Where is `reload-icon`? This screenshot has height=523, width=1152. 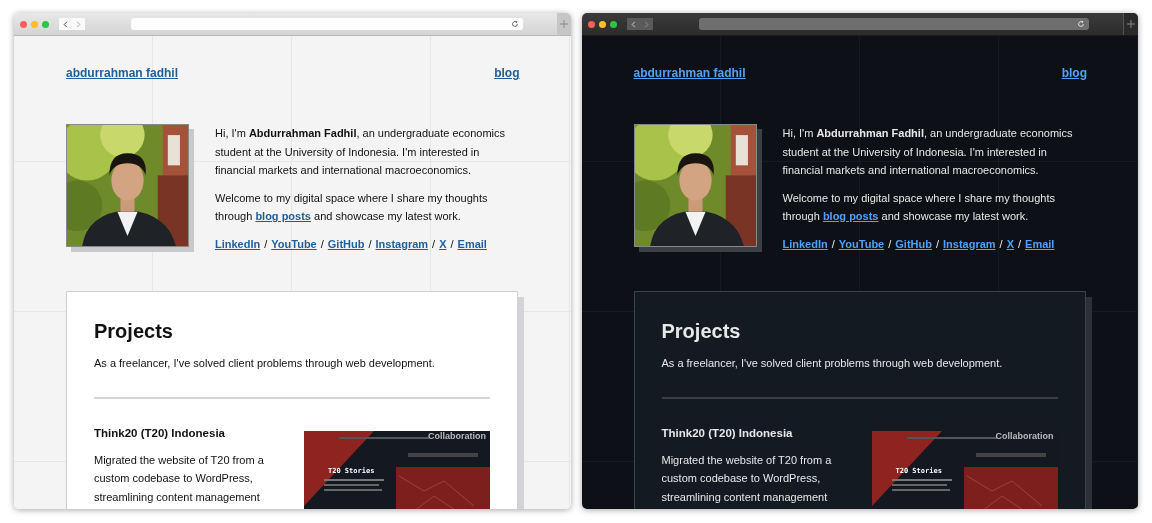 reload-icon is located at coordinates (514, 24).